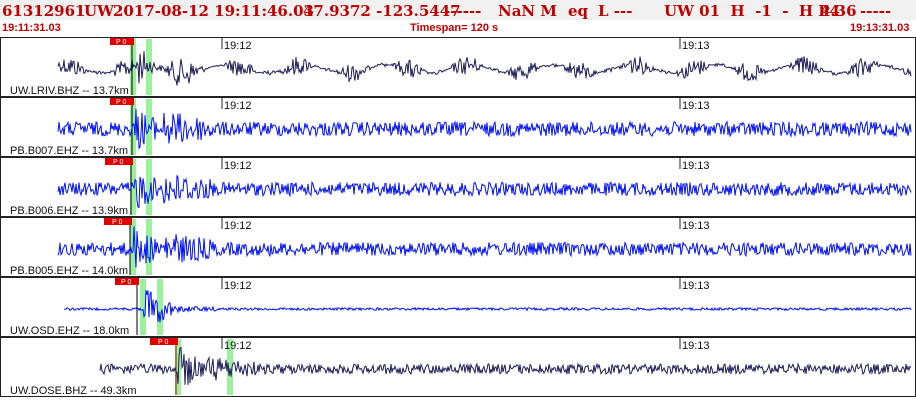  What do you see at coordinates (73, 391) in the screenshot?
I see `channel-label: UW.DOSE.BHZ -- 49.3km` at bounding box center [73, 391].